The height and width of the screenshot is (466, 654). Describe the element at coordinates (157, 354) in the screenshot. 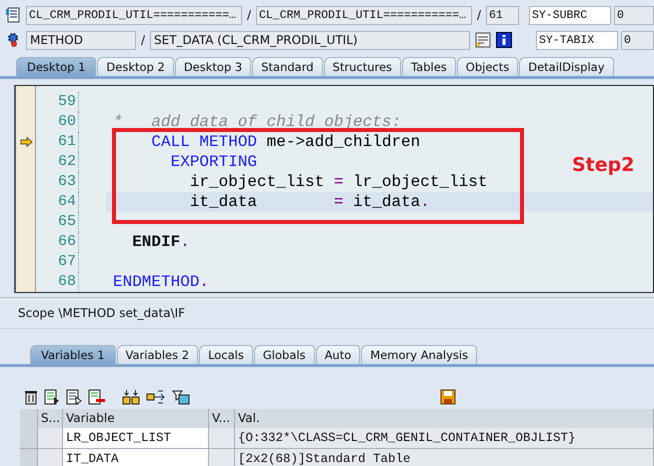

I see `variables-tab: Variables 2` at that location.